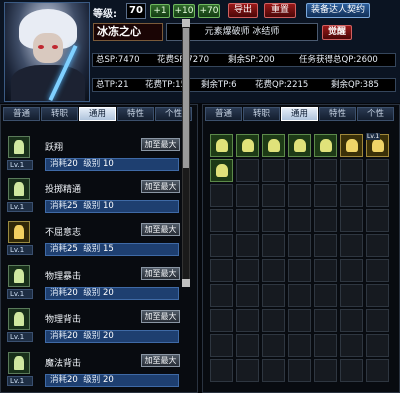 This screenshot has width=400, height=393. What do you see at coordinates (135, 114) in the screenshot?
I see `left-tab-trait: 特性` at bounding box center [135, 114].